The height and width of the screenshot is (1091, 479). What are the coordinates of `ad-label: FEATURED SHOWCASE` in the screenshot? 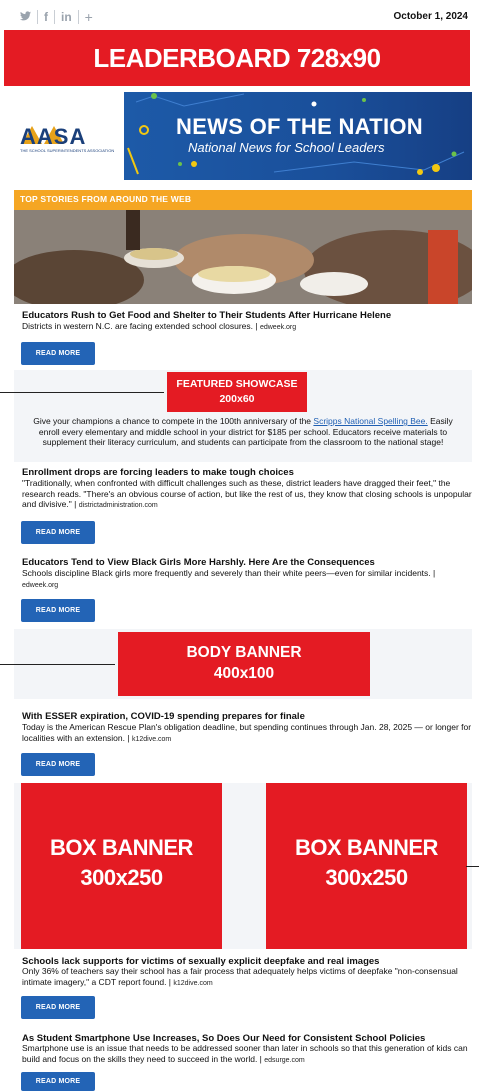 It's located at (237, 384).